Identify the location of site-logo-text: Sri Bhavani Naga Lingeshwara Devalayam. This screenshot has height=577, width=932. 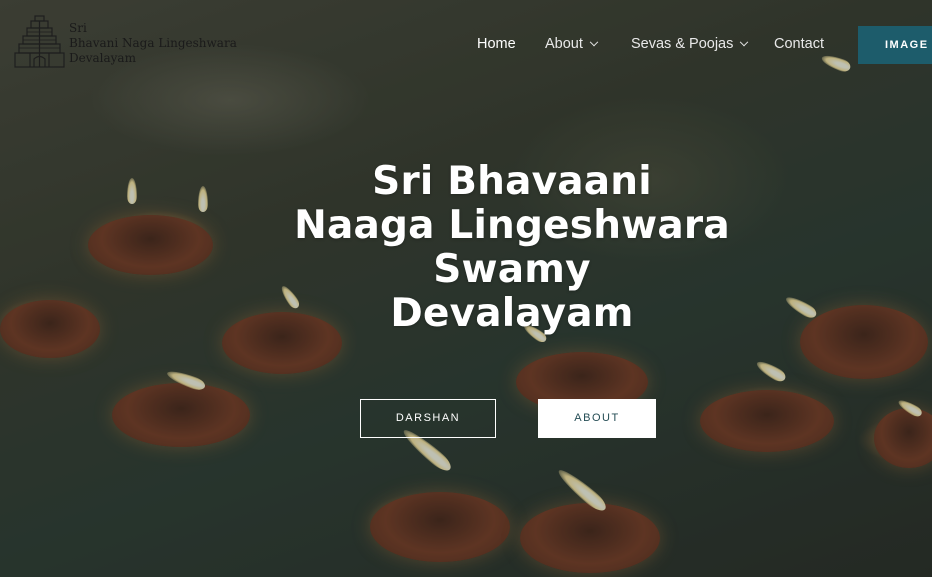
(153, 43).